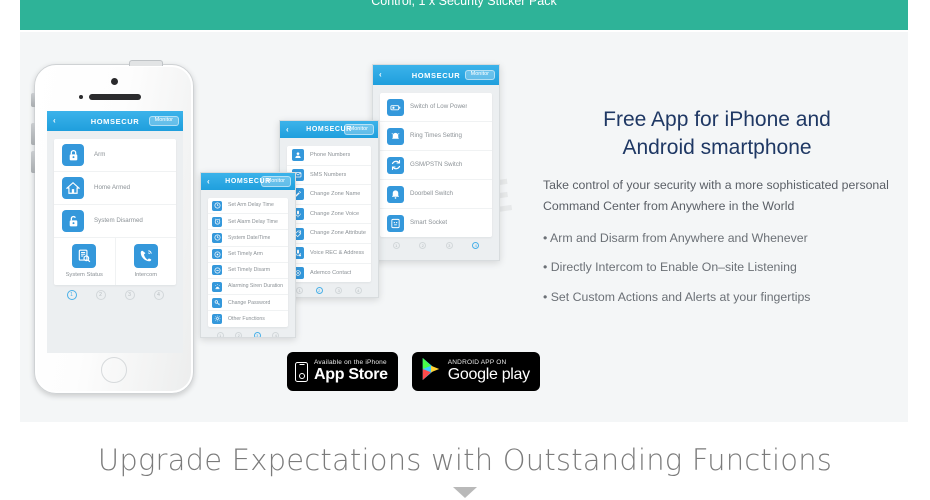 This screenshot has height=500, width=930. What do you see at coordinates (338, 233) in the screenshot?
I see `list-item-label: Change Zone Attribute` at bounding box center [338, 233].